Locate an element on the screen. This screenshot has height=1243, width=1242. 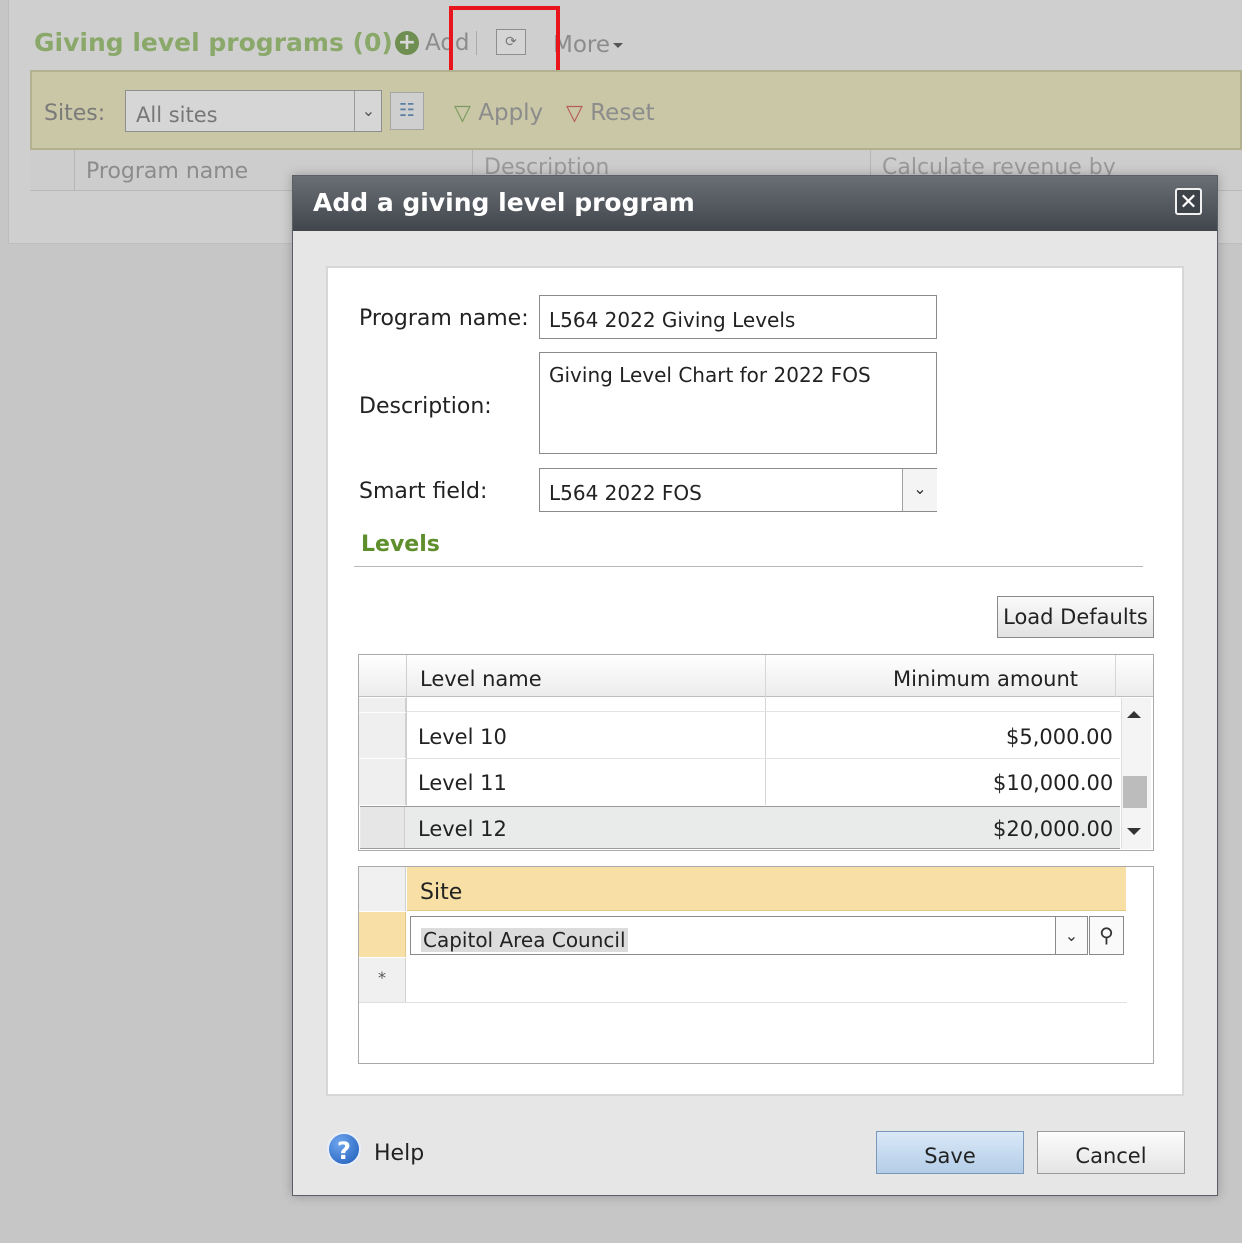
scroll-up-arrow-icon is located at coordinates (1134, 714).